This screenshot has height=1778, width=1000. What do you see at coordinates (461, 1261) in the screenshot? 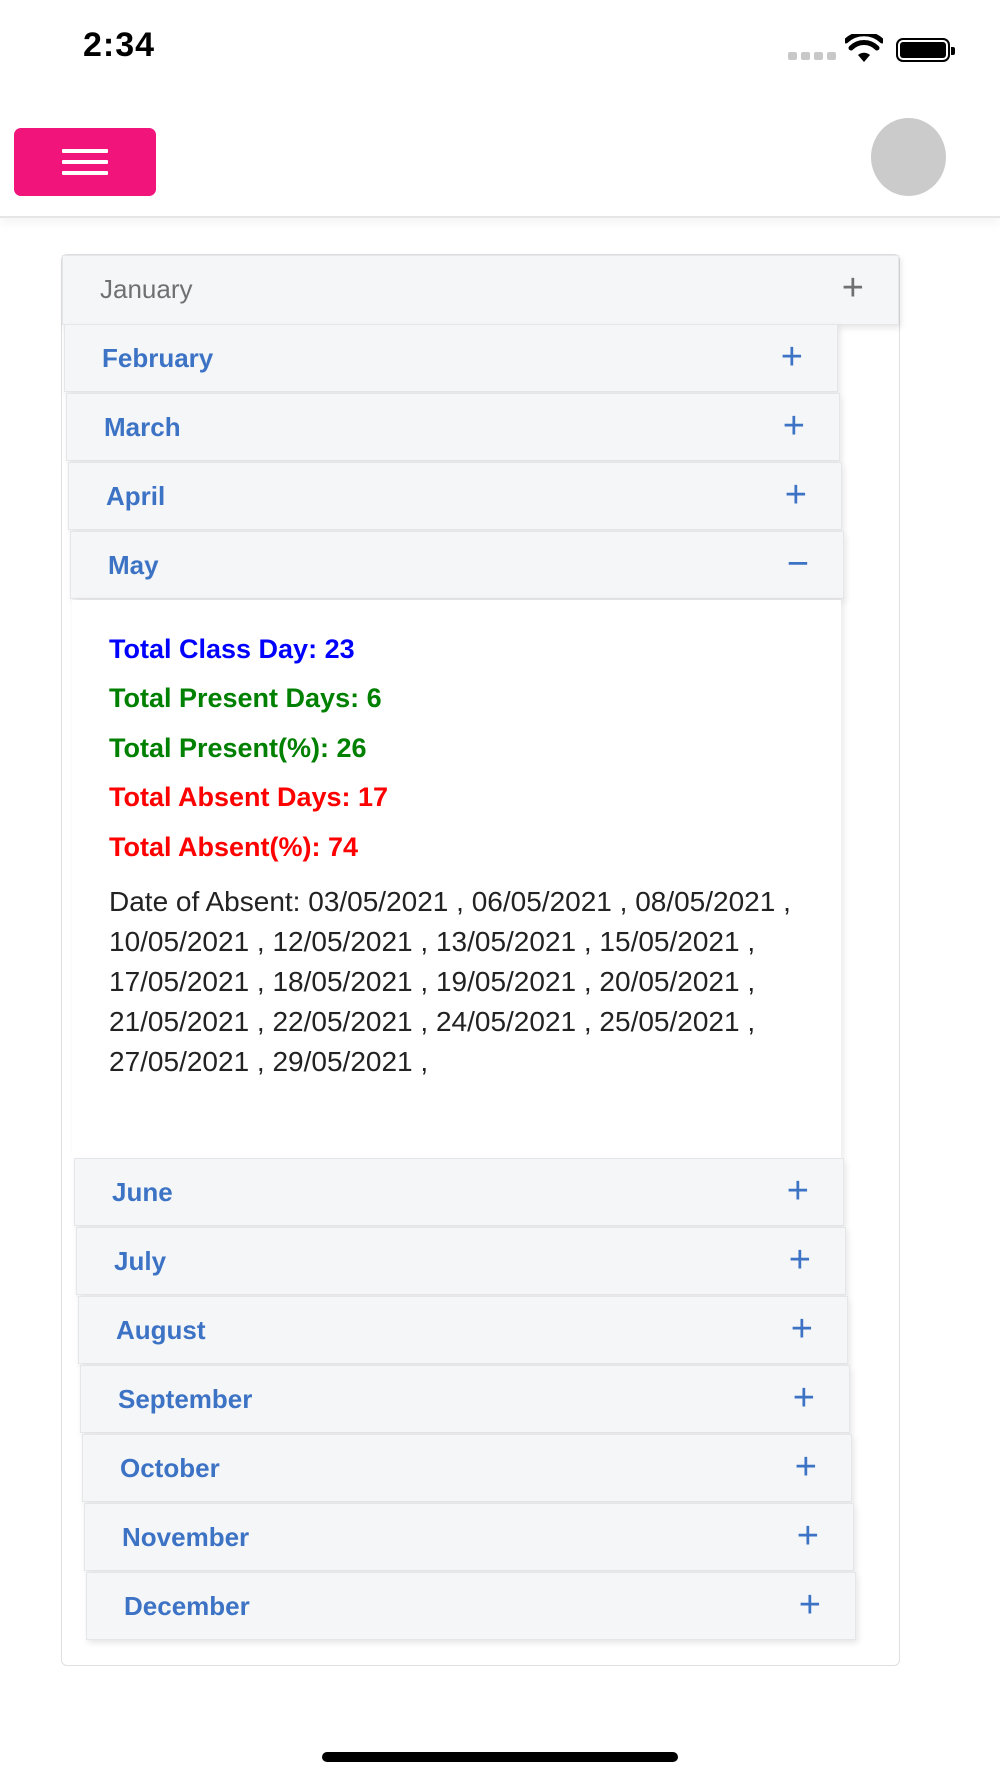
I see `month-july: July +` at bounding box center [461, 1261].